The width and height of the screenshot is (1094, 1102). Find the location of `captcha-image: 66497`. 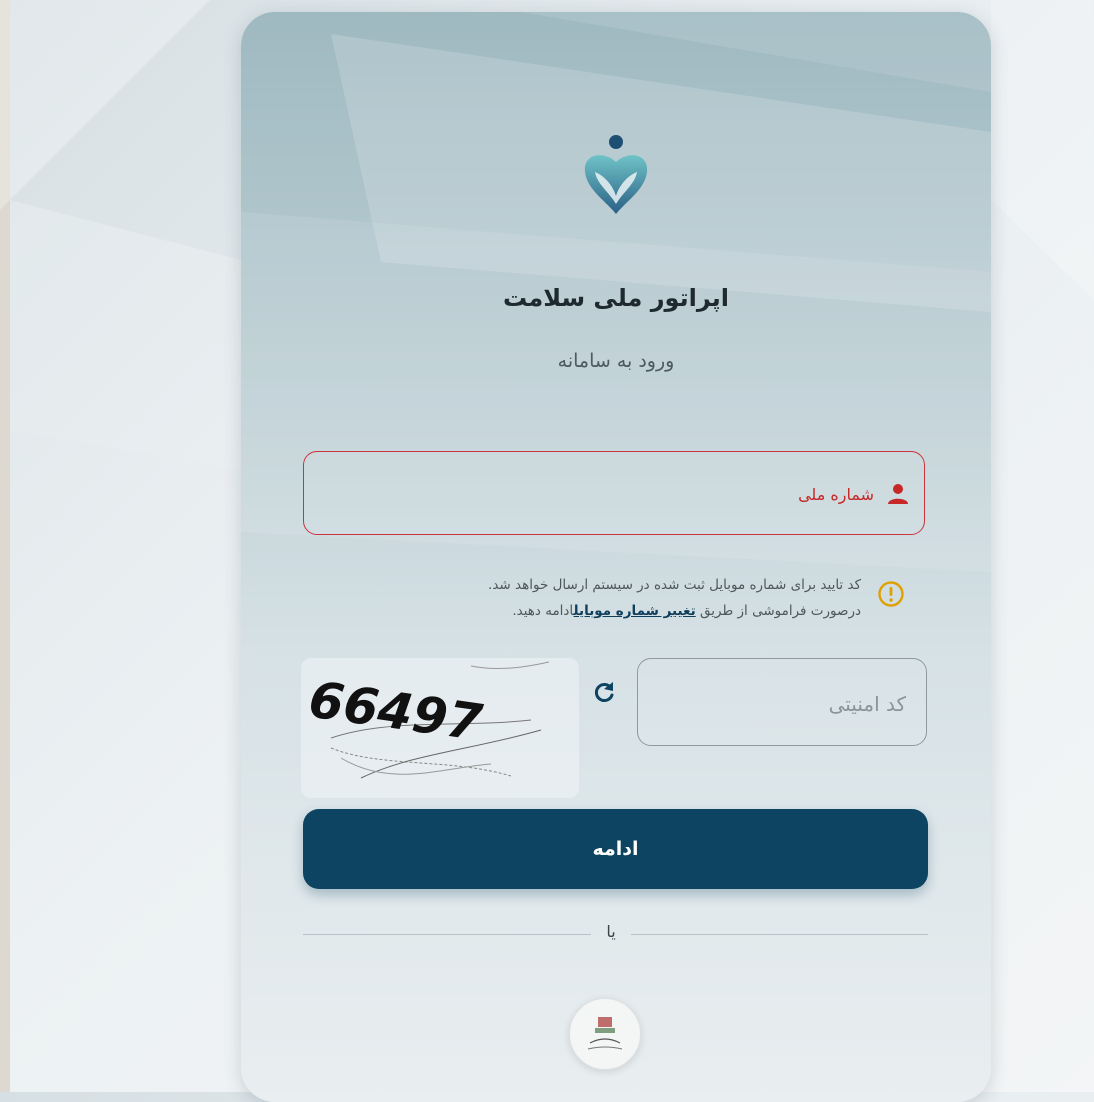

captcha-image: 66497 is located at coordinates (440, 728).